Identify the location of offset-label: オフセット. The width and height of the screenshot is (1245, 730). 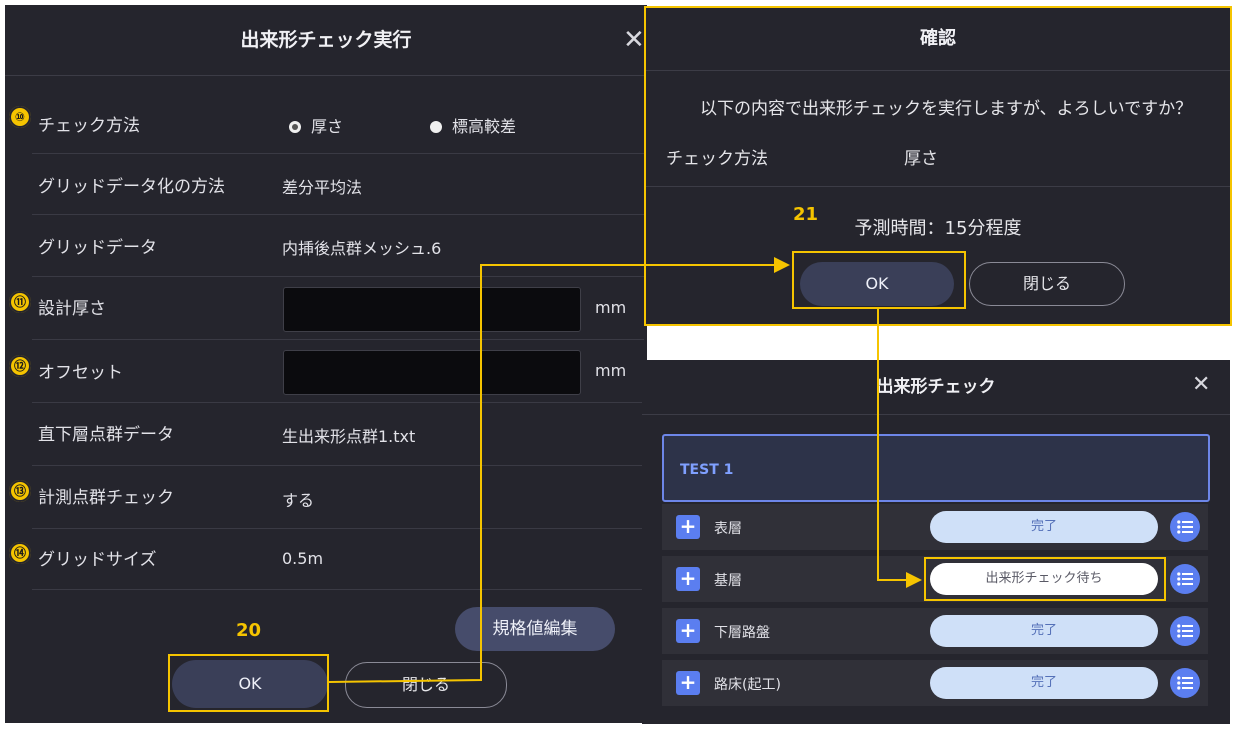
(80, 373).